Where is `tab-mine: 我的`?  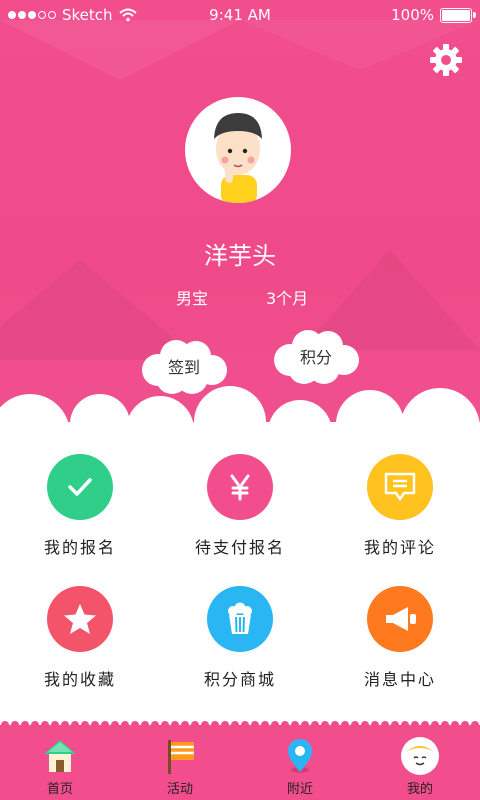
tab-mine: 我的 is located at coordinates (420, 764).